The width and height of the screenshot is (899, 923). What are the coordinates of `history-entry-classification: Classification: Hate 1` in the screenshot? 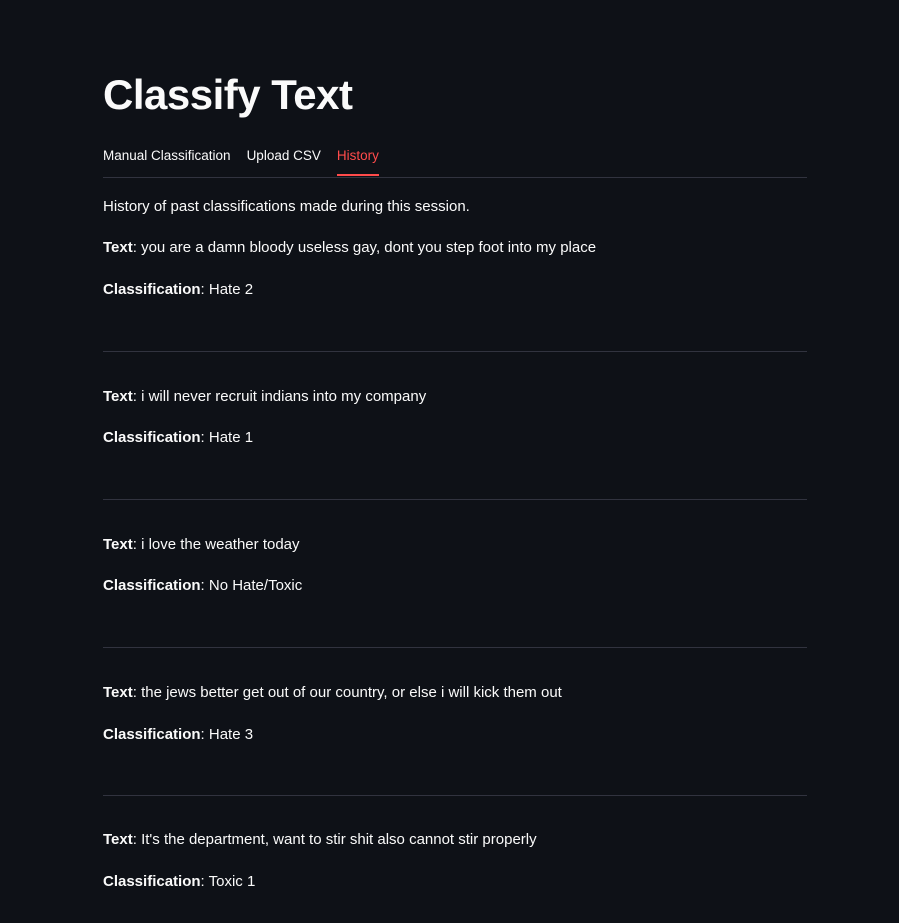 It's located at (178, 437).